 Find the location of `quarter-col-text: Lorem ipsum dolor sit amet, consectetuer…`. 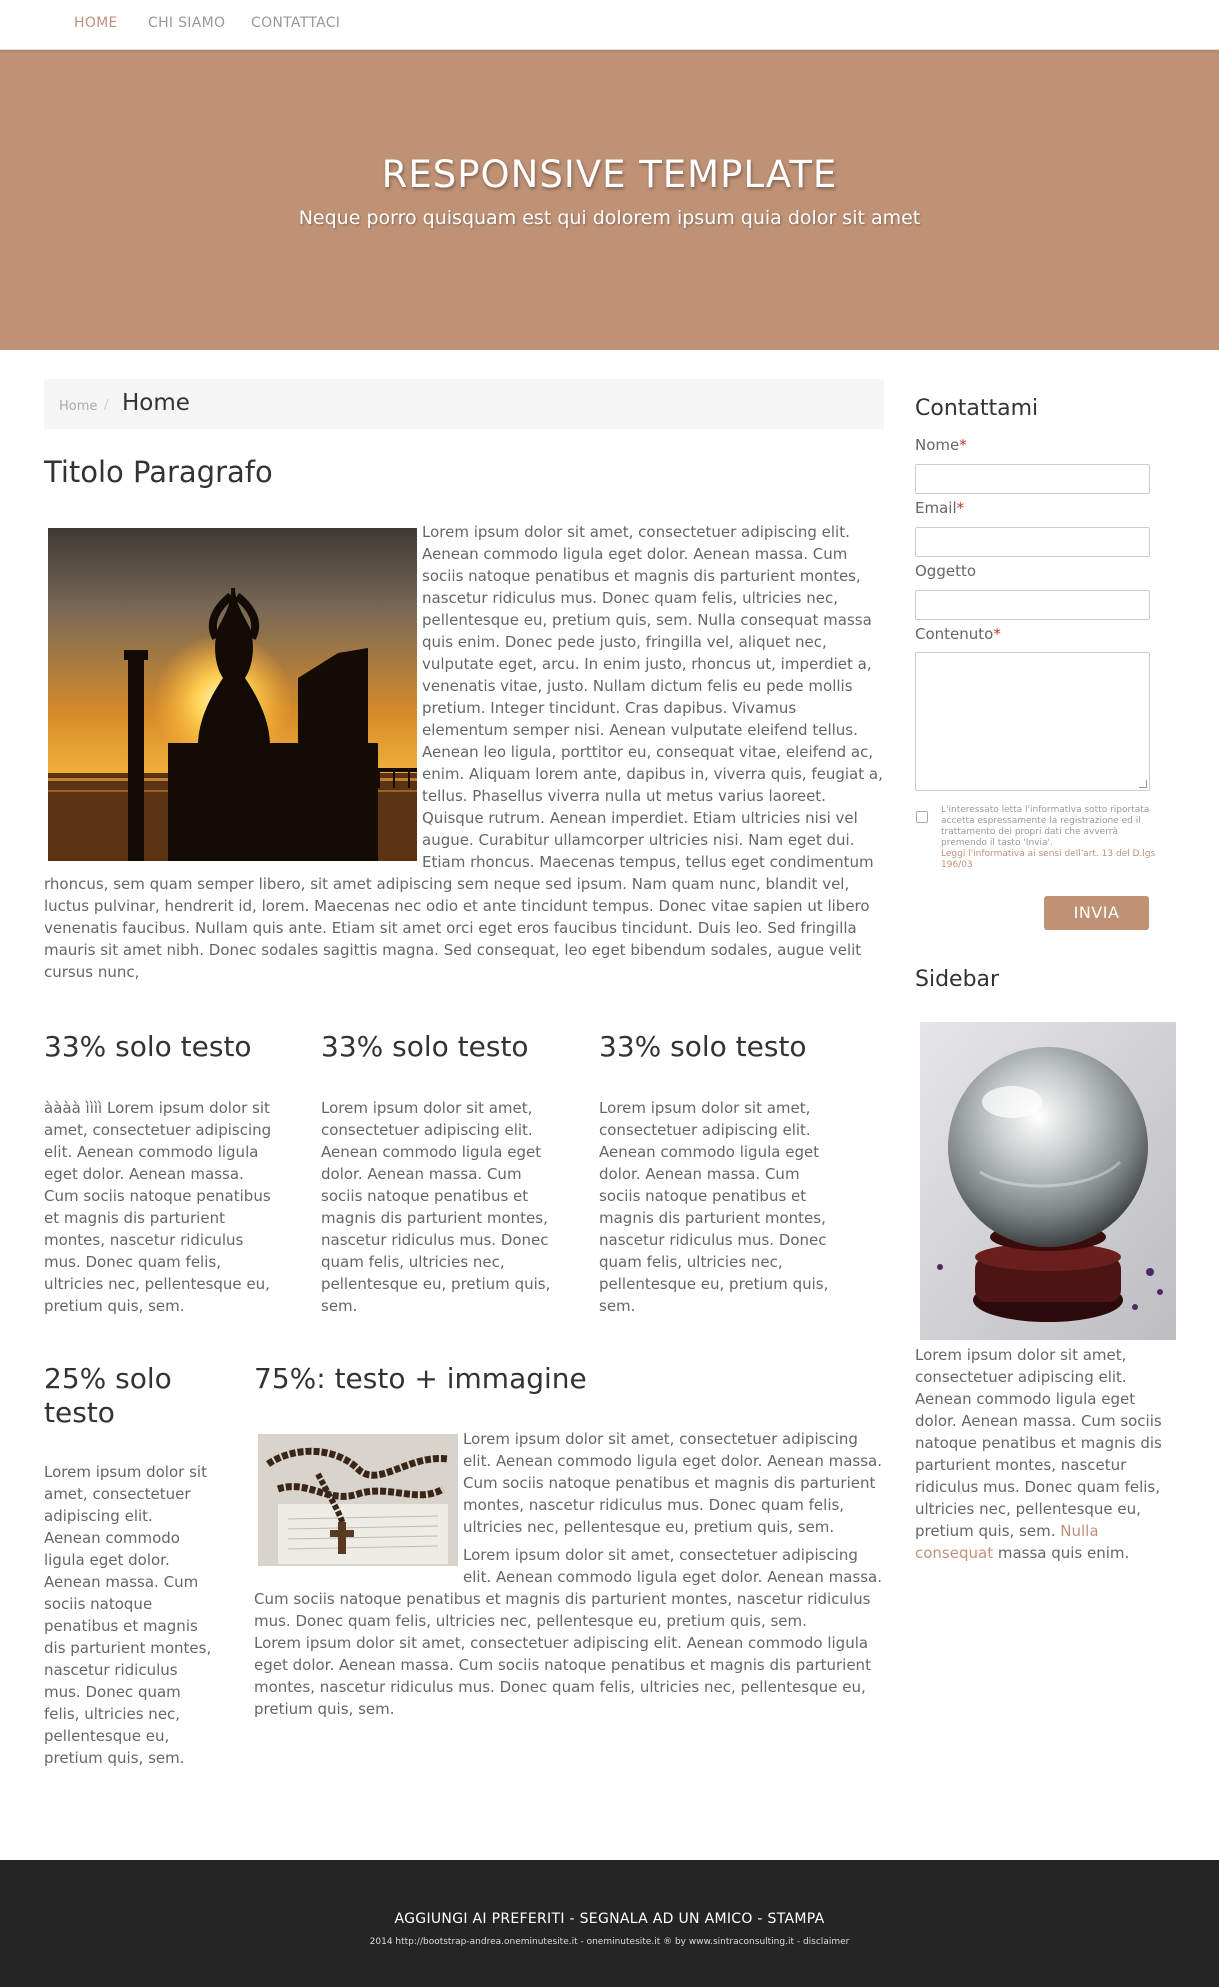

quarter-col-text: Lorem ipsum dolor sit amet, consectetuer… is located at coordinates (128, 1615).